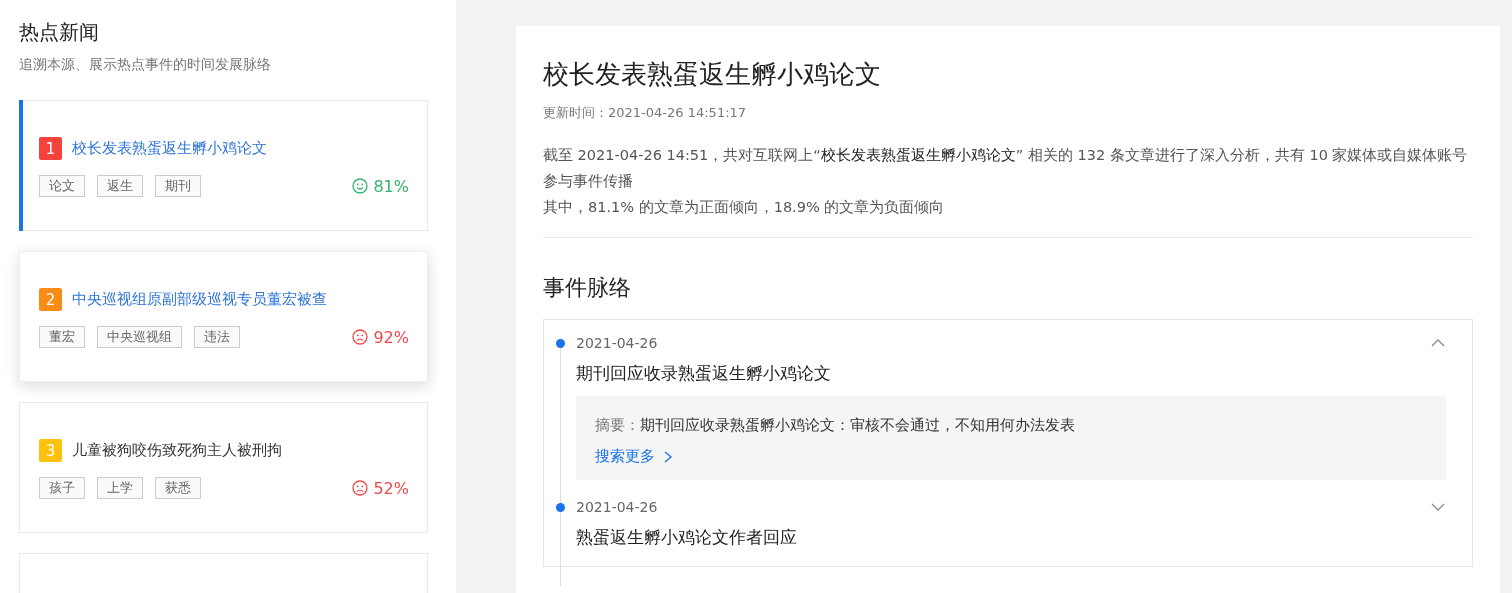 The width and height of the screenshot is (1512, 593). Describe the element at coordinates (634, 456) in the screenshot. I see `search-more-link: 搜索更多` at that location.